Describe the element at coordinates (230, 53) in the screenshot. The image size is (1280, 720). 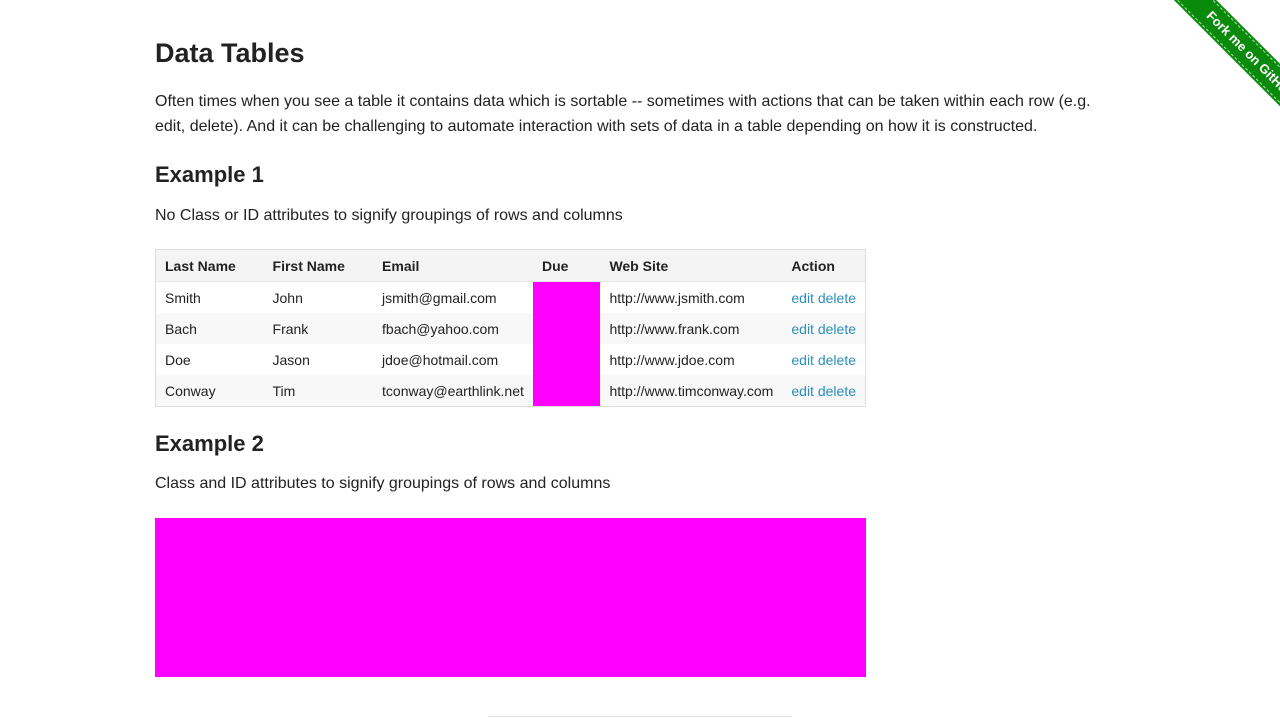
I see `page-title: Data Tables` at that location.